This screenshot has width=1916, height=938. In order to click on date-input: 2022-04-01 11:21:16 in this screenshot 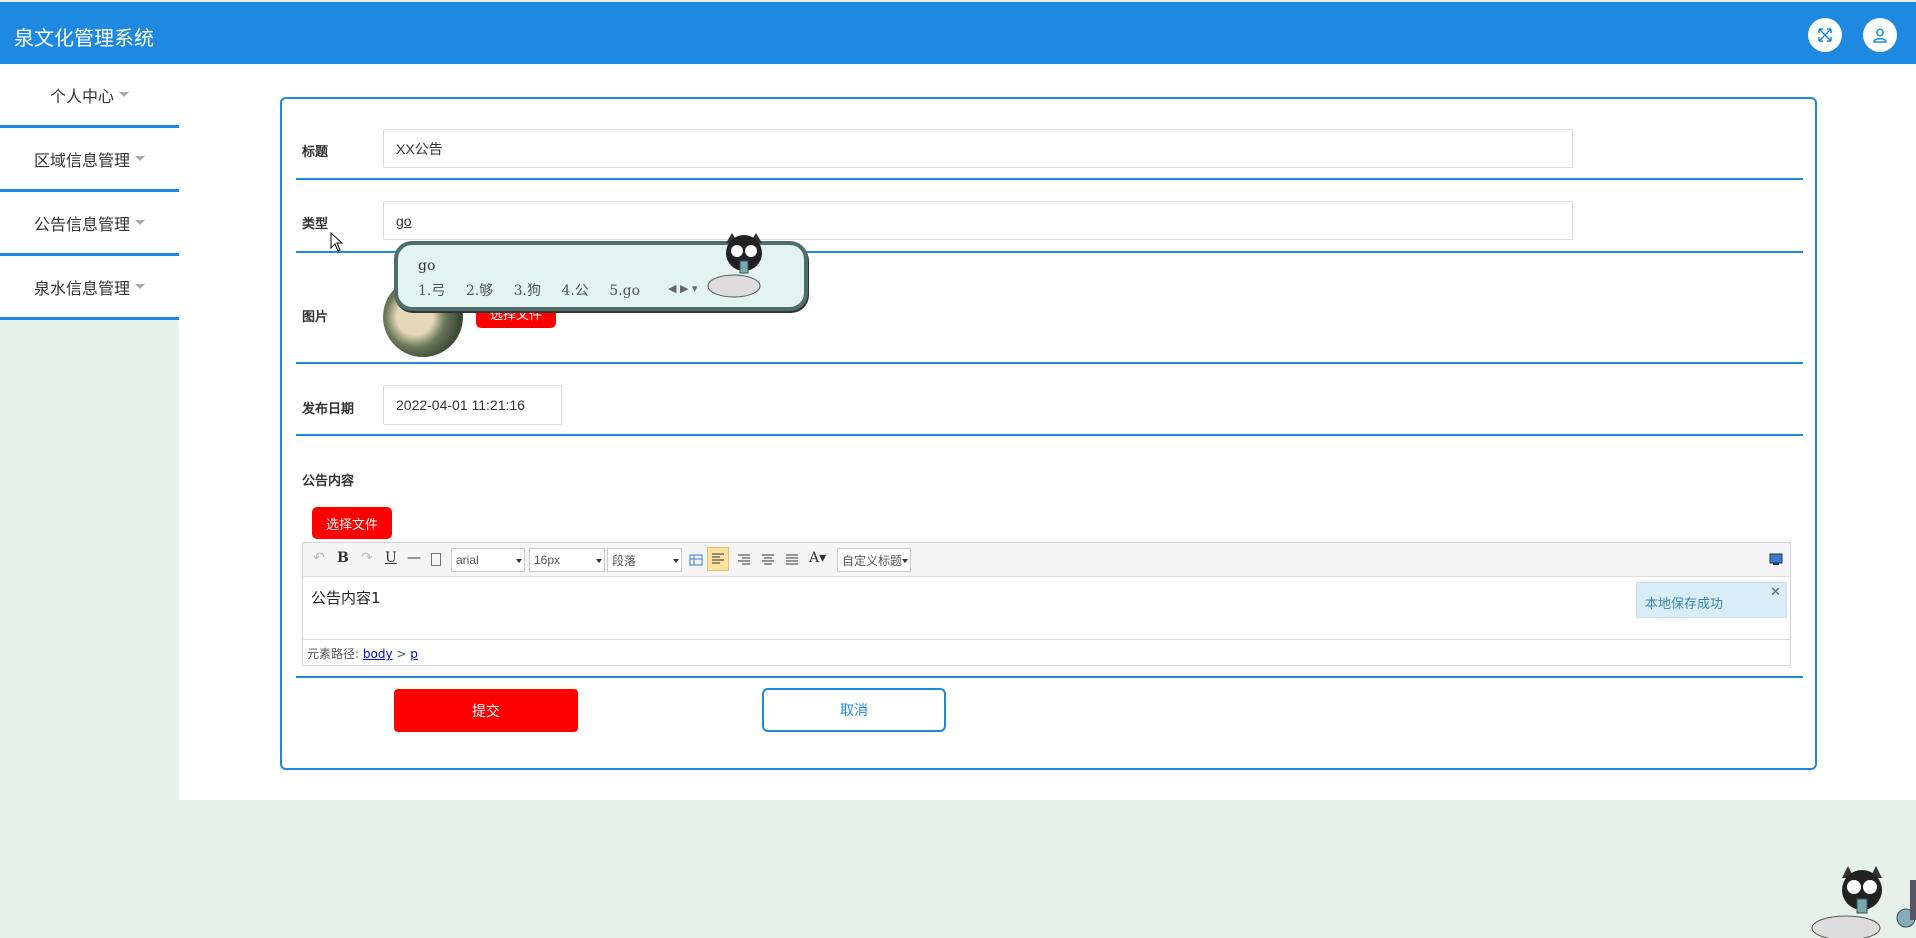, I will do `click(472, 405)`.